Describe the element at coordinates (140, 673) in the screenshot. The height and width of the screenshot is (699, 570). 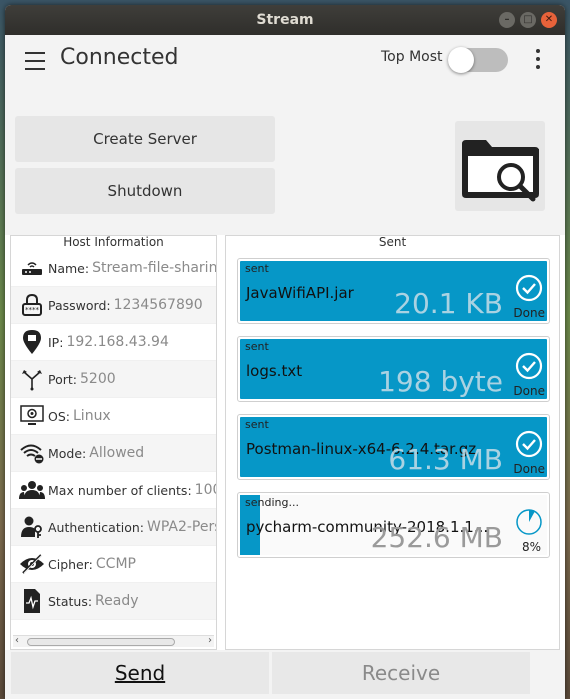
I see `send-tab: Send` at that location.